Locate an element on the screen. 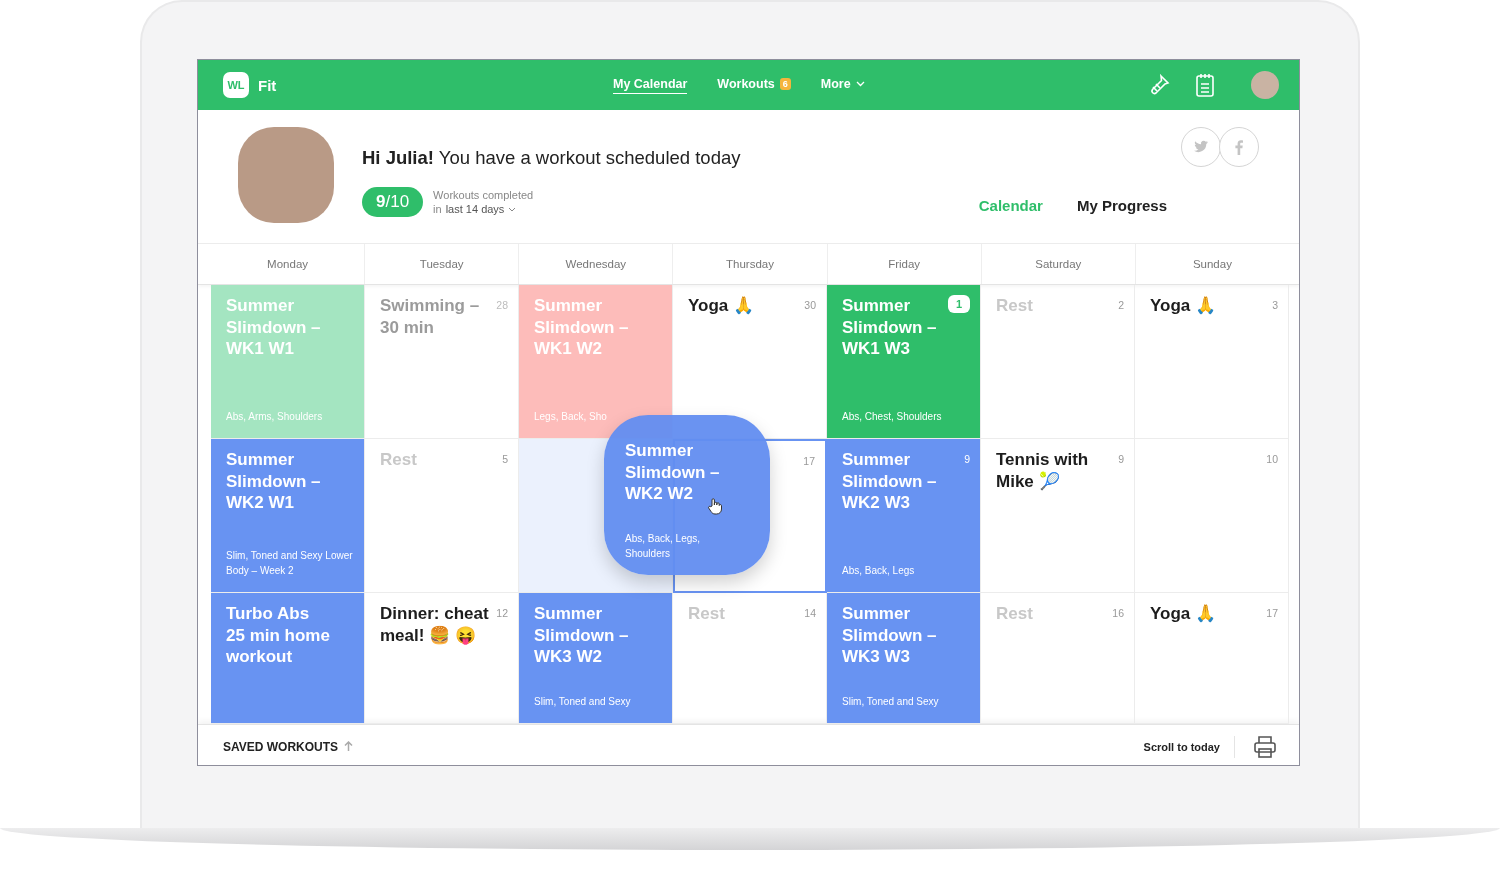 Image resolution: width=1500 pixels, height=882 pixels. workout-subtitle: Abs, Arms, Shoulders is located at coordinates (274, 417).